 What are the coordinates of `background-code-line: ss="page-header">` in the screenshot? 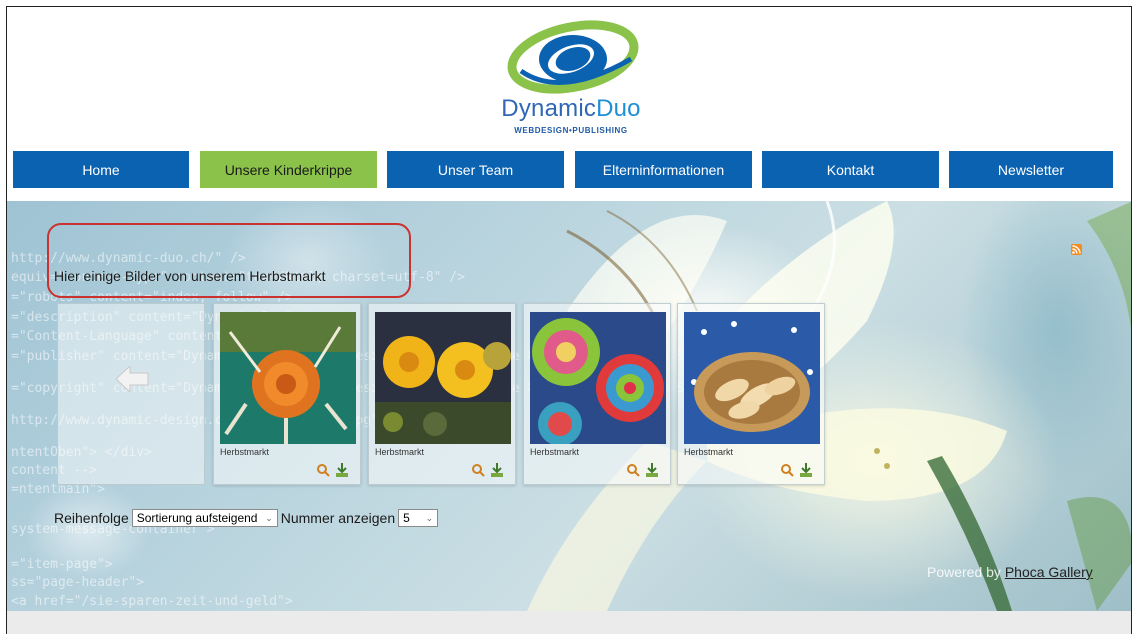 It's located at (78, 582).